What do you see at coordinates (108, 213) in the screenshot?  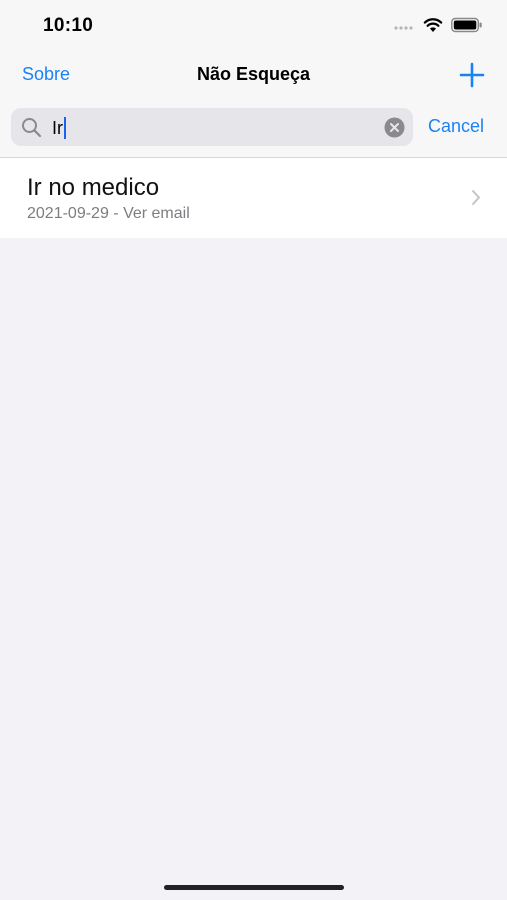 I see `list-item-subtitle: 2021-09-29 - Ver email` at bounding box center [108, 213].